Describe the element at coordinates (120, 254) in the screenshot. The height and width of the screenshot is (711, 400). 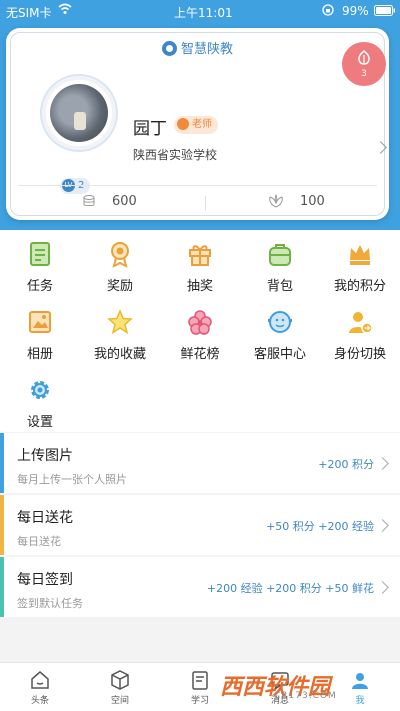
I see `medal-icon` at that location.